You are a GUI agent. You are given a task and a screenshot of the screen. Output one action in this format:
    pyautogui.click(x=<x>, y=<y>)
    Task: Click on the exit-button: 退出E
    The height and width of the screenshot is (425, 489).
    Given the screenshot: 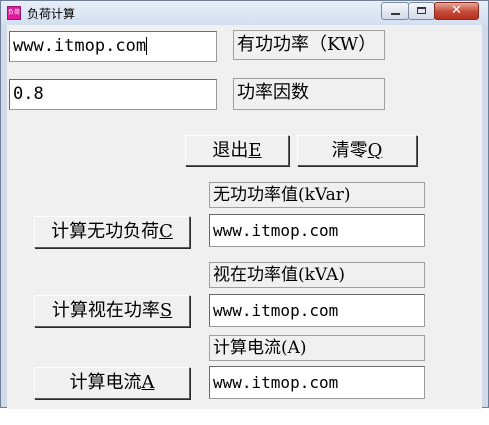 What is the action you would take?
    pyautogui.click(x=237, y=150)
    